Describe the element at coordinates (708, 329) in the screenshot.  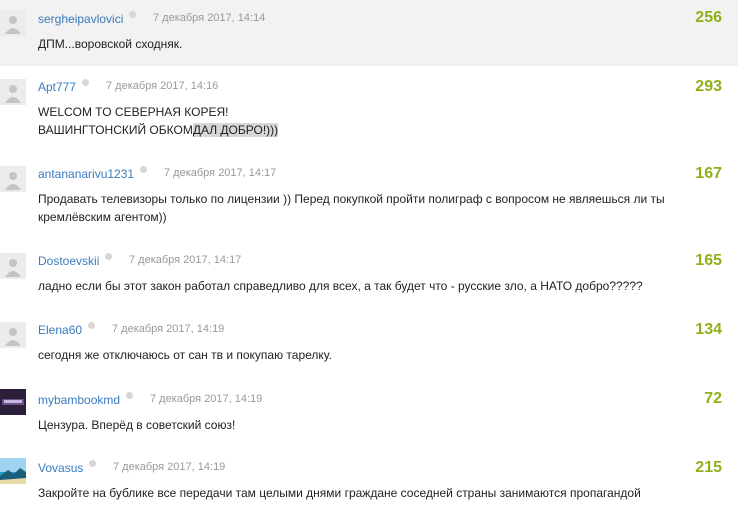
I see `comment-rating: 134` at that location.